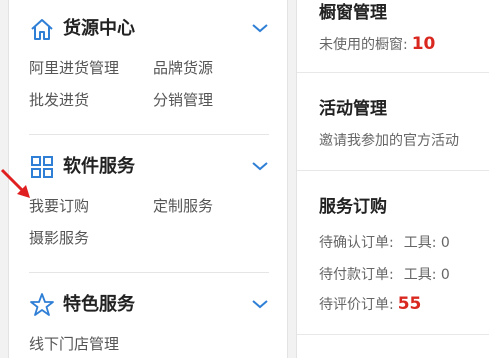 This screenshot has width=489, height=358. What do you see at coordinates (149, 305) in the screenshot?
I see `section-header-featured: 特色服务` at bounding box center [149, 305].